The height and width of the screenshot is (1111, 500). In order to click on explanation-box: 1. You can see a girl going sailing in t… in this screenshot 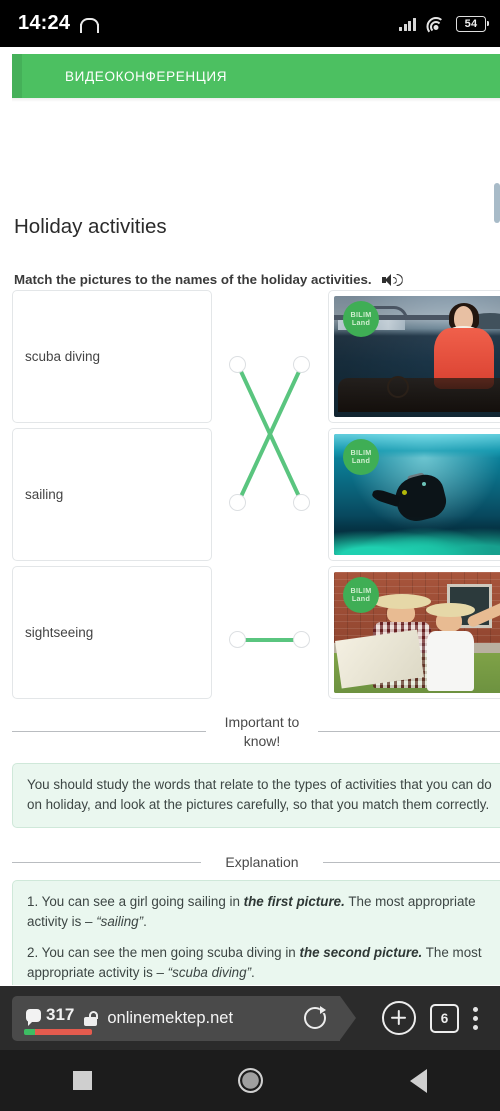, I will do `click(256, 932)`.